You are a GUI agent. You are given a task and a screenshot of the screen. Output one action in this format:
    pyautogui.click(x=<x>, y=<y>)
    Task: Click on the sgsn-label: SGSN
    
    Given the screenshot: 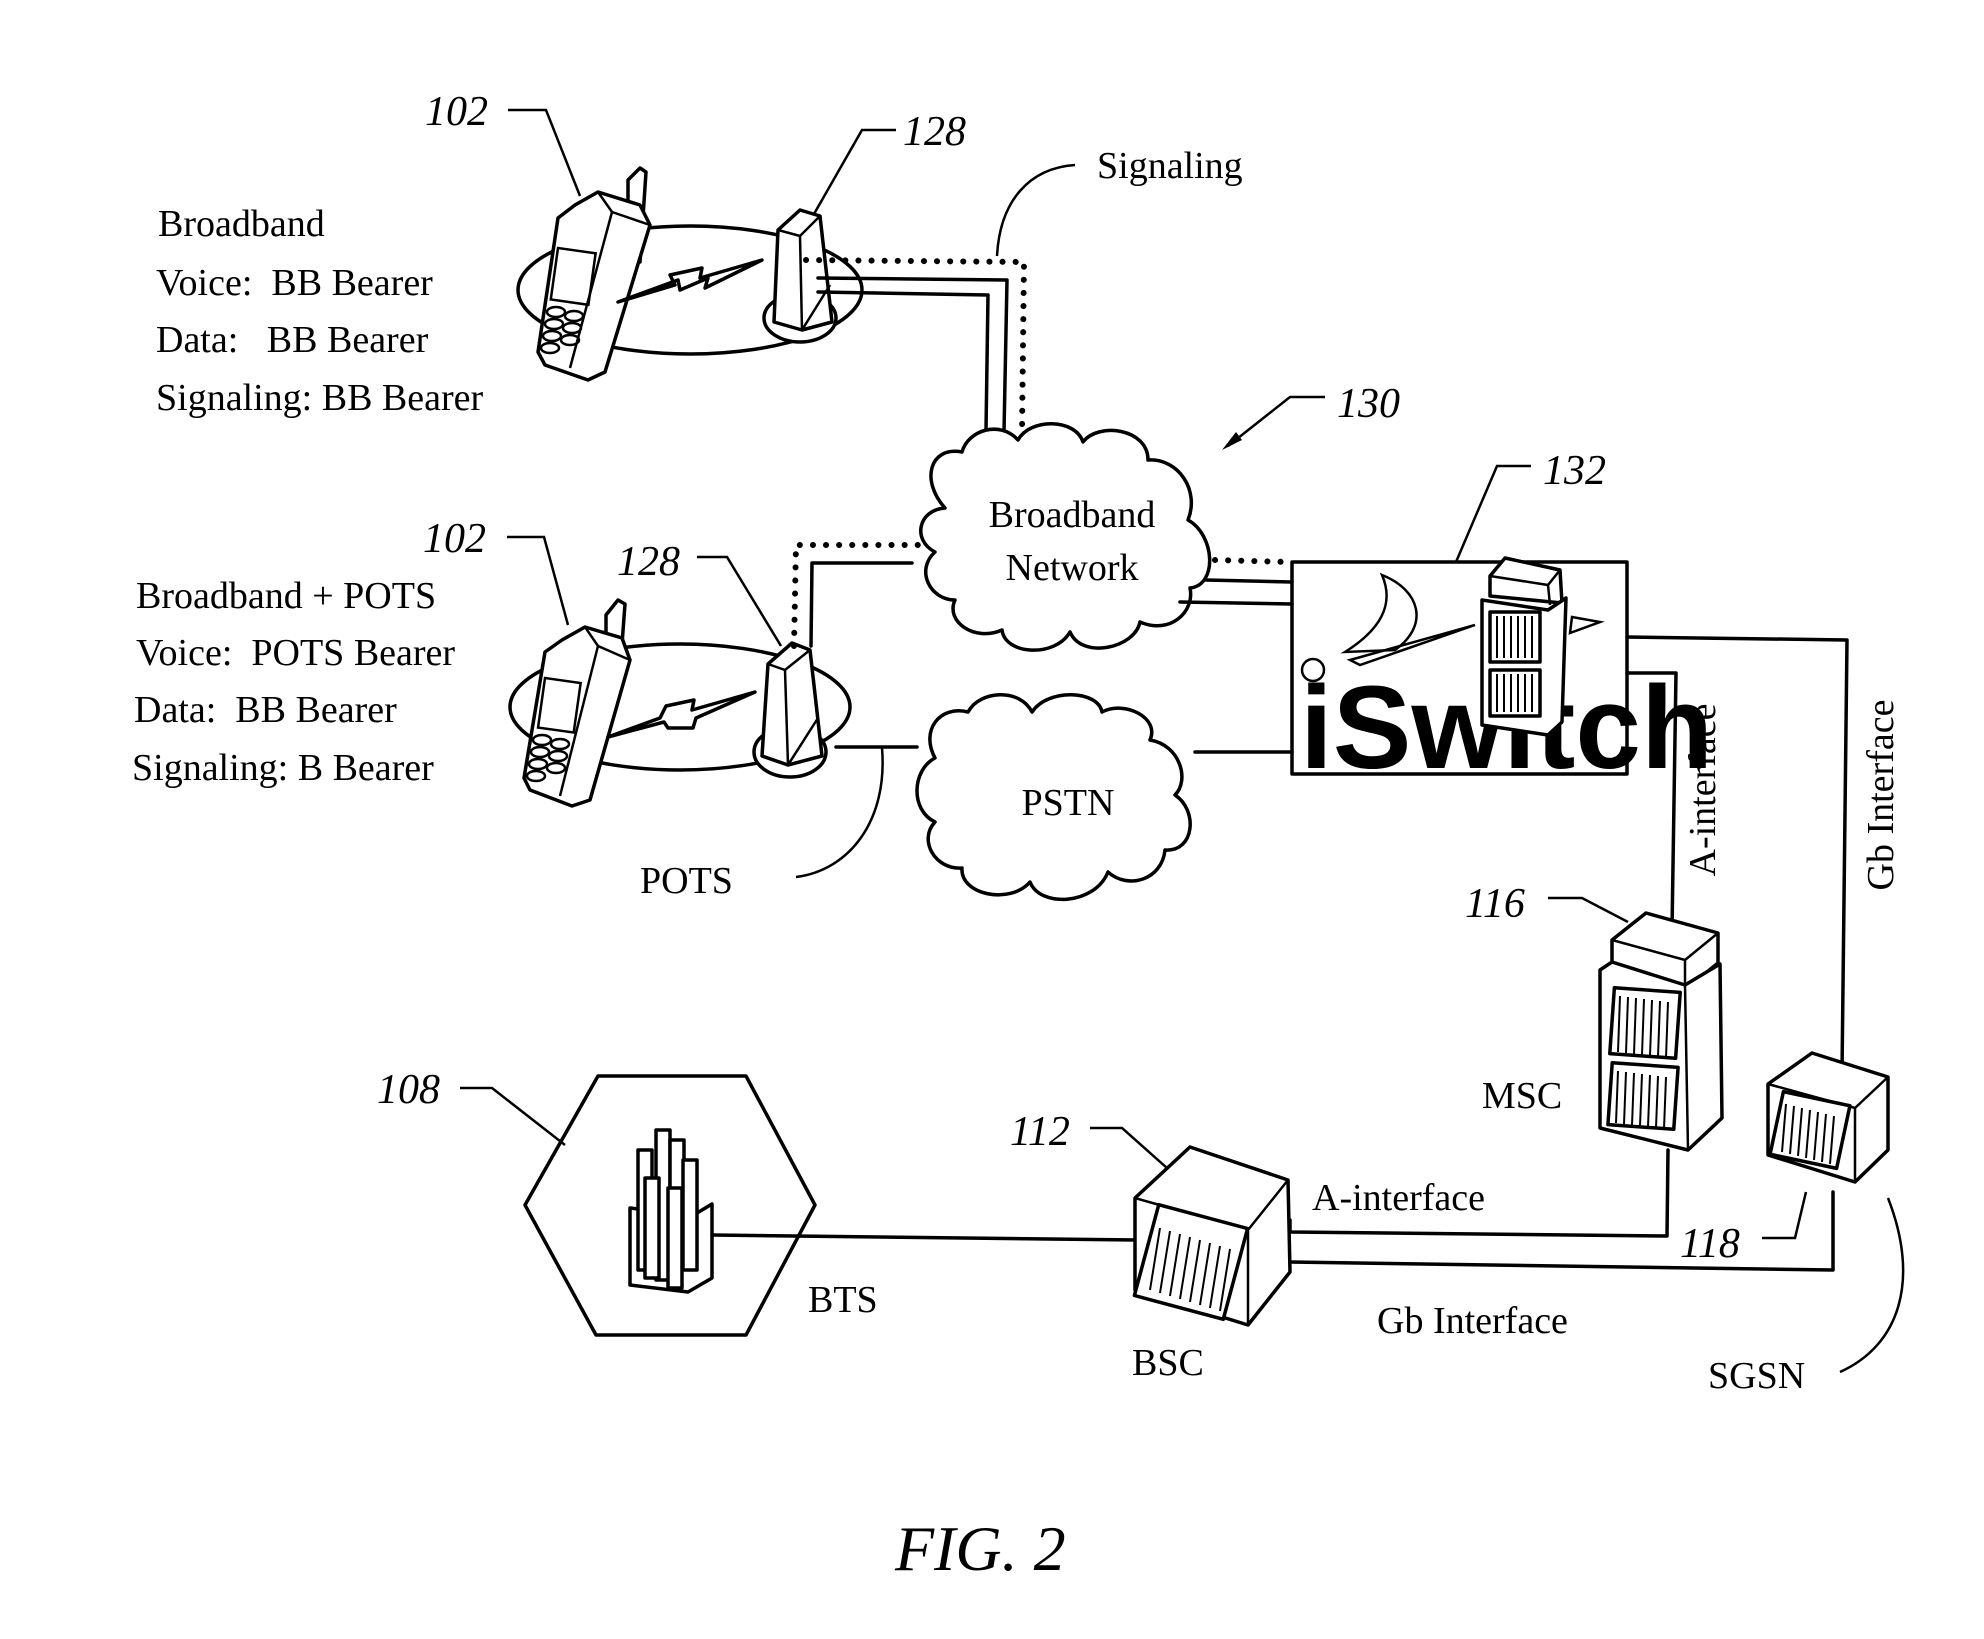 What is the action you would take?
    pyautogui.click(x=1756, y=1376)
    